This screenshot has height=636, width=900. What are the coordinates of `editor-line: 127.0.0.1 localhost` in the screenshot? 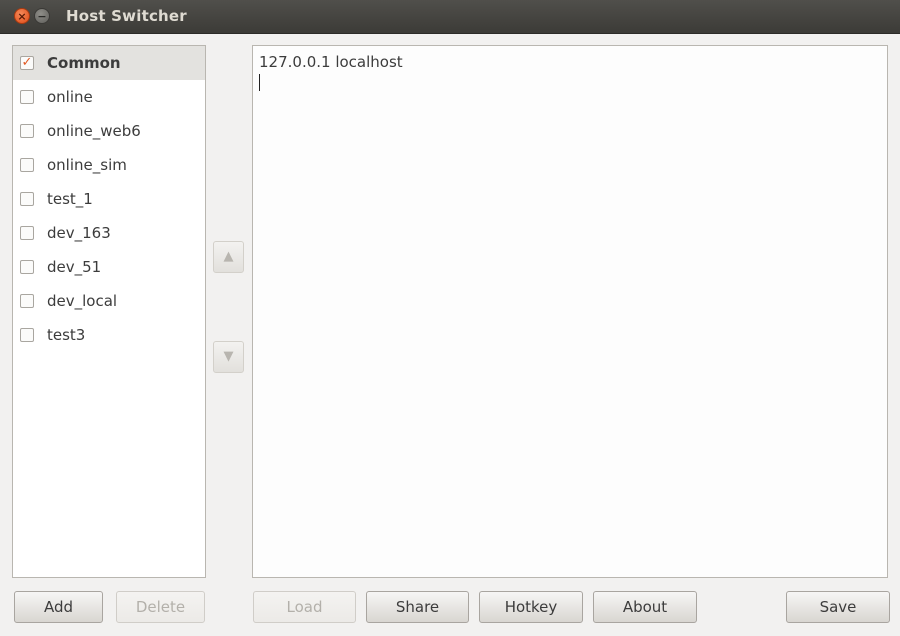 It's located at (331, 62).